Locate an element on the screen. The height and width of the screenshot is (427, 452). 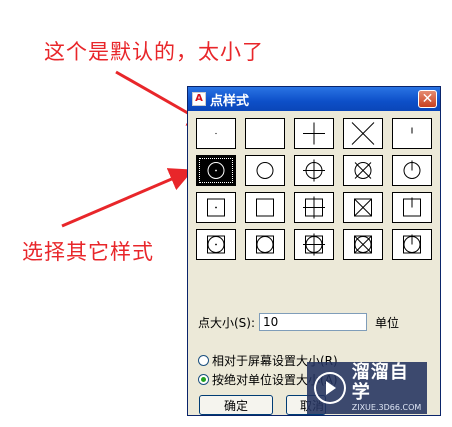
close-icon: ✕ is located at coordinates (427, 99).